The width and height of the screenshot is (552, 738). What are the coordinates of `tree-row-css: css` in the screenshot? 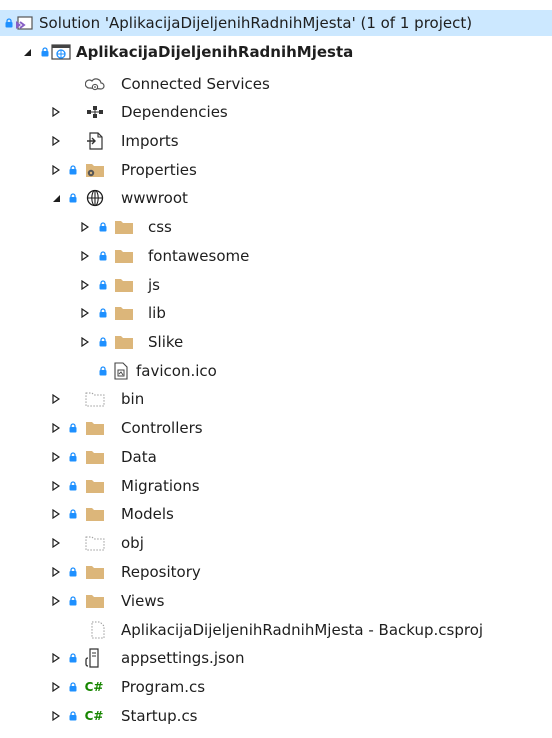 It's located at (276, 227).